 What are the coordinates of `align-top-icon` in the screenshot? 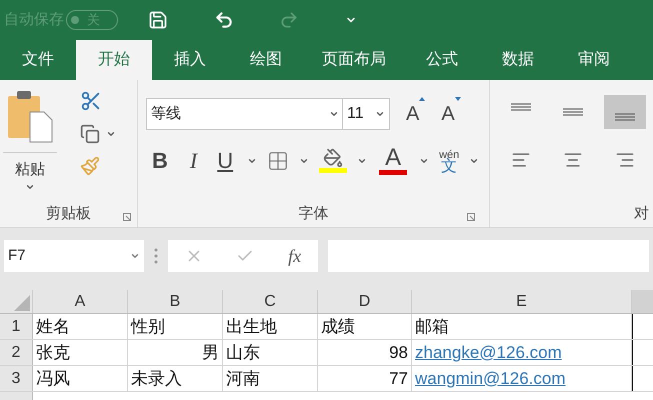 It's located at (521, 107).